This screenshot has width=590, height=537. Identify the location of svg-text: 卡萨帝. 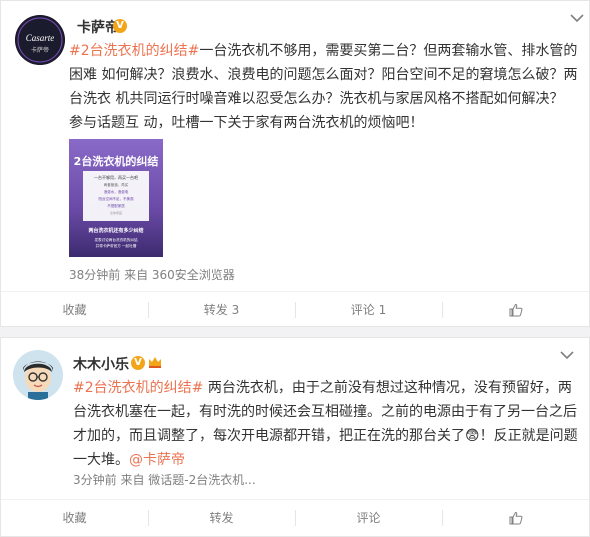
(40, 50).